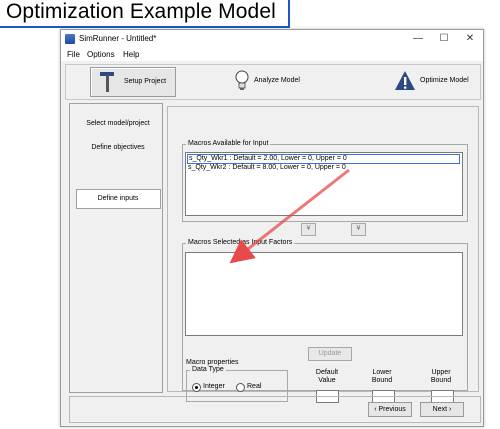  I want to click on banner-title: Optimization Example Model, so click(141, 11).